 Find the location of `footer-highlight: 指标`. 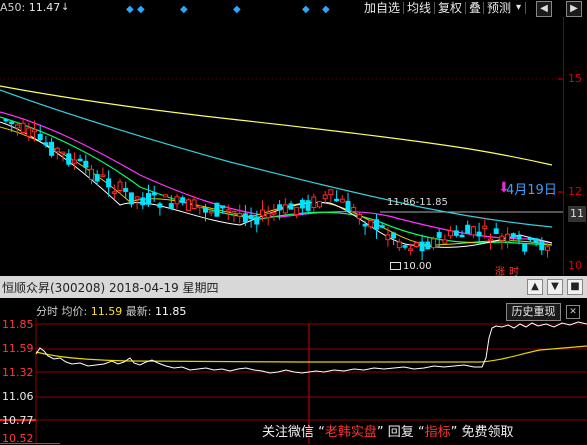

footer-highlight: 指标 is located at coordinates (437, 432).